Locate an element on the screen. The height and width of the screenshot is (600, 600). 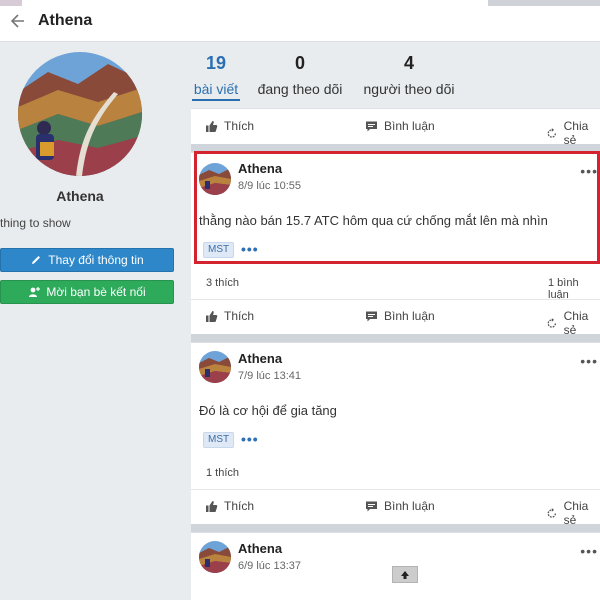
profile-avatar is located at coordinates (80, 114).